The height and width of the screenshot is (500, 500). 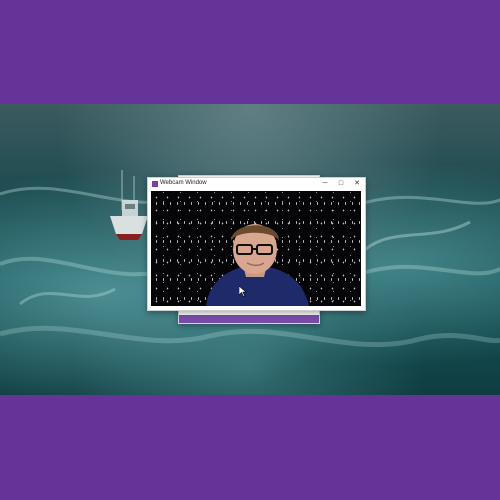 What do you see at coordinates (357, 183) in the screenshot?
I see `close-button: ✕` at bounding box center [357, 183].